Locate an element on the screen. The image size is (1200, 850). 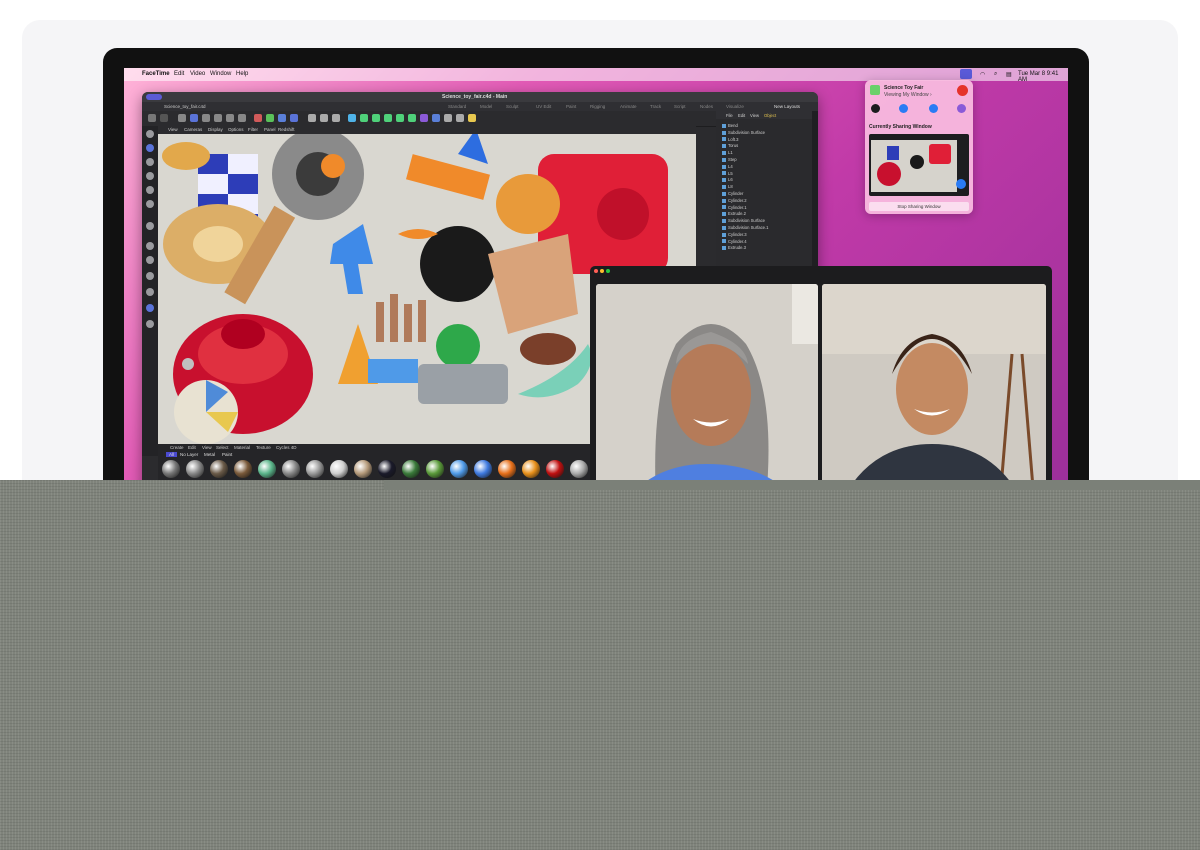
microphone-icon is located at coordinates (903, 108).